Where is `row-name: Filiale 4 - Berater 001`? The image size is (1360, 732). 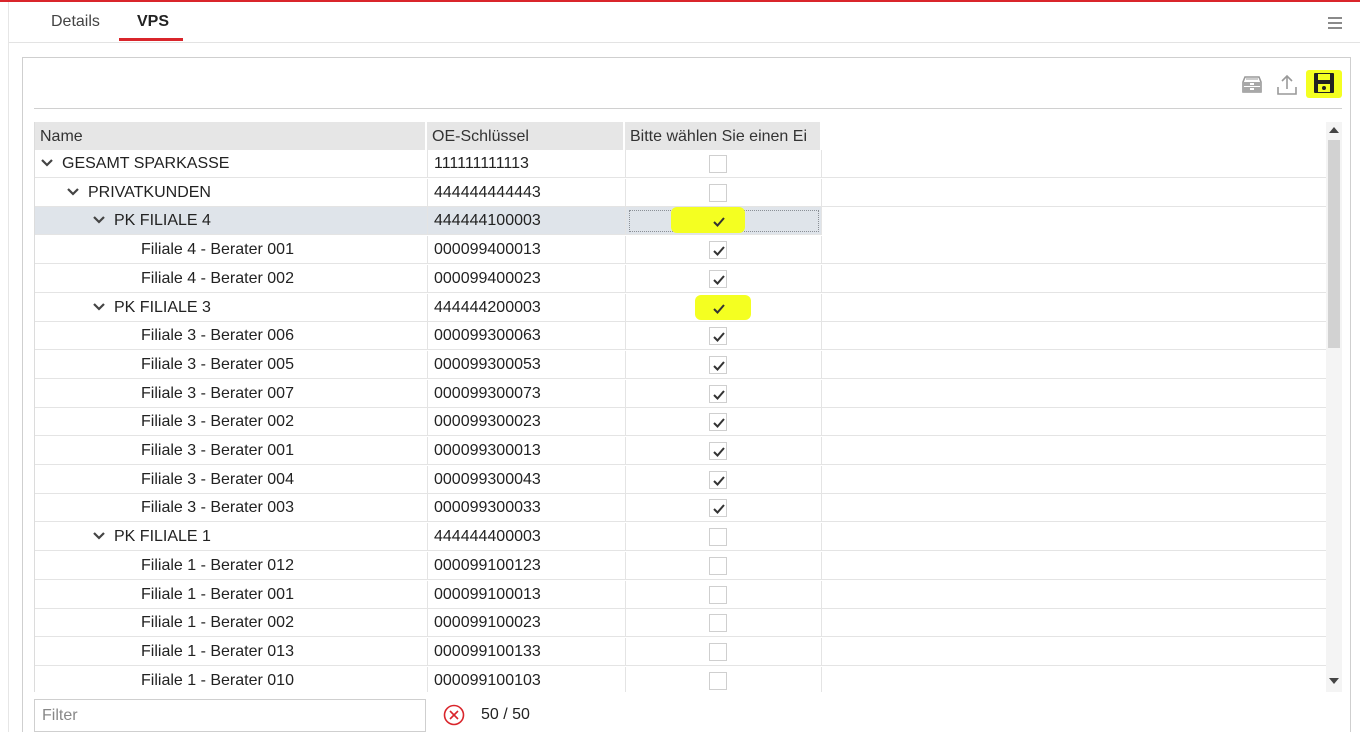
row-name: Filiale 4 - Berater 001 is located at coordinates (217, 249).